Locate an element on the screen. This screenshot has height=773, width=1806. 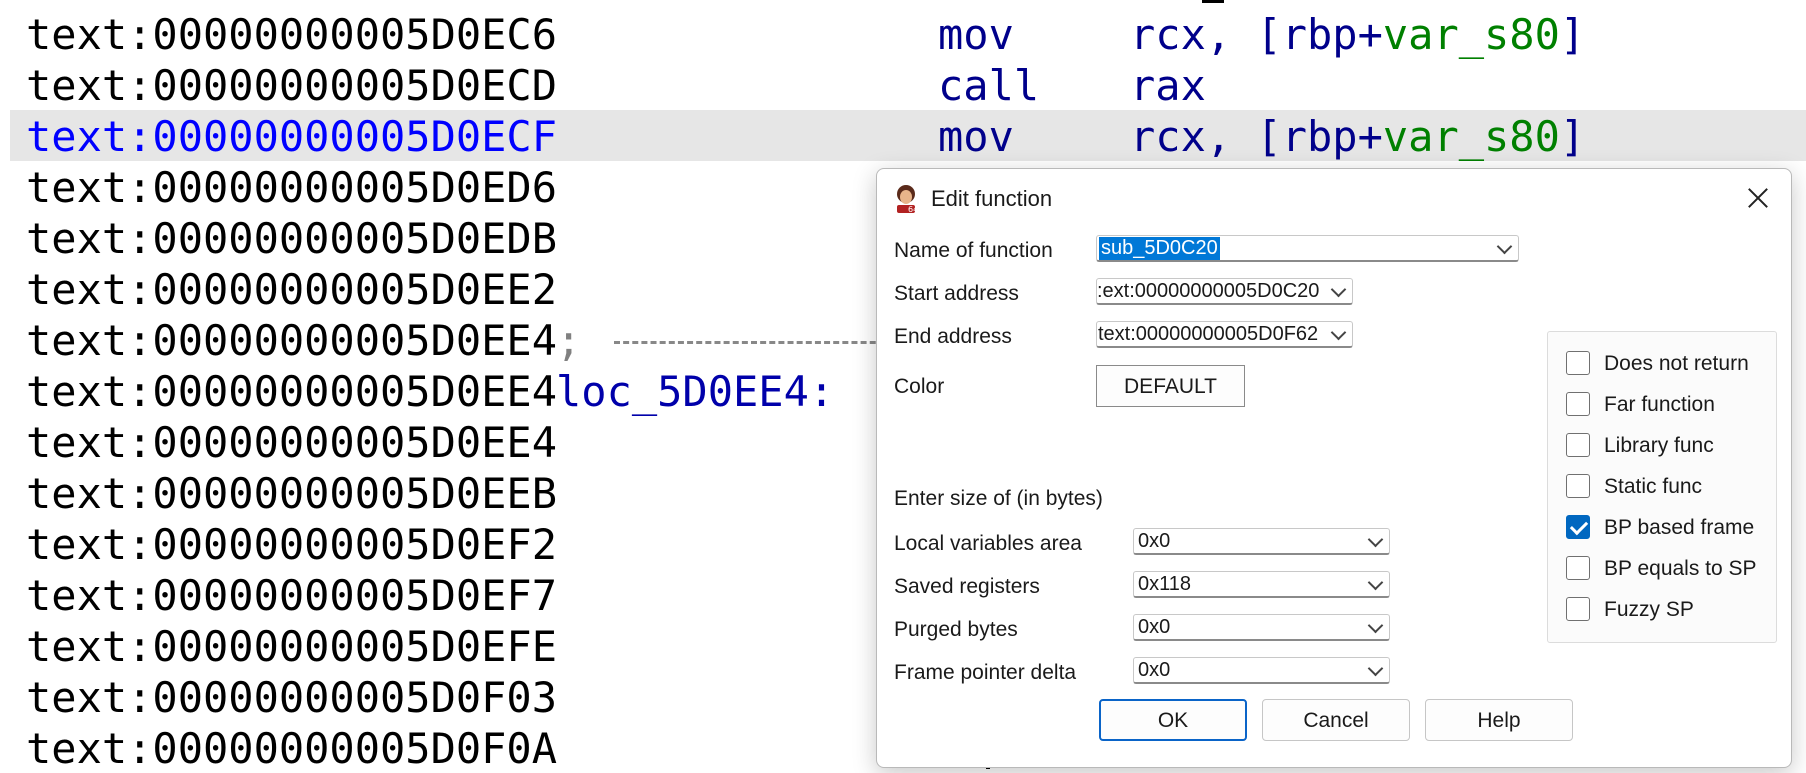
line-address: text:00000000005D0F0A is located at coordinates (292, 748).